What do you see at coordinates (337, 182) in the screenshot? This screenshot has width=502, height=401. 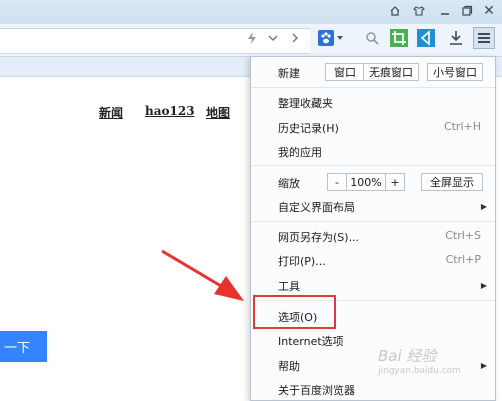 I see `zoom-out-button: -` at bounding box center [337, 182].